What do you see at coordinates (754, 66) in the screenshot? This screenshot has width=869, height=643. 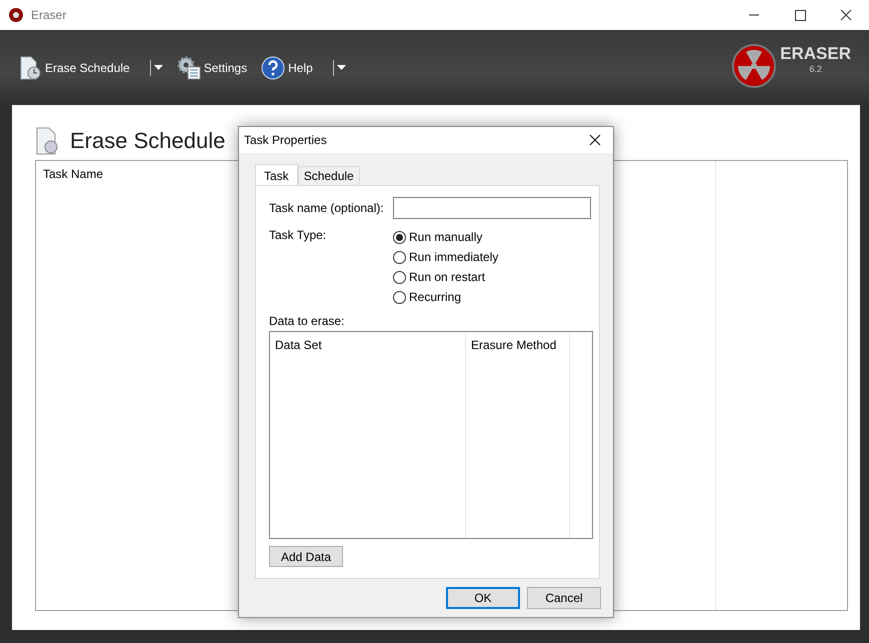 I see `radiation-logo-icon` at bounding box center [754, 66].